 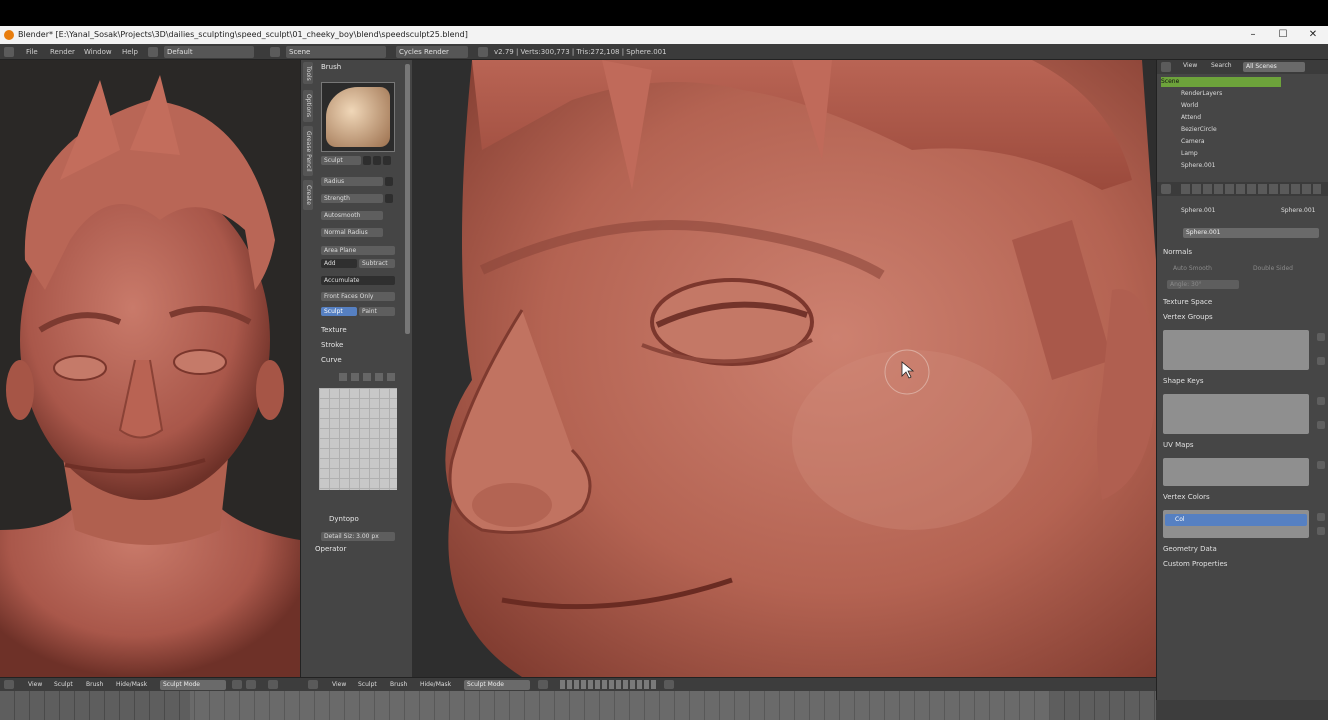 What do you see at coordinates (389, 198) in the screenshot?
I see `strength-pressure-icon` at bounding box center [389, 198].